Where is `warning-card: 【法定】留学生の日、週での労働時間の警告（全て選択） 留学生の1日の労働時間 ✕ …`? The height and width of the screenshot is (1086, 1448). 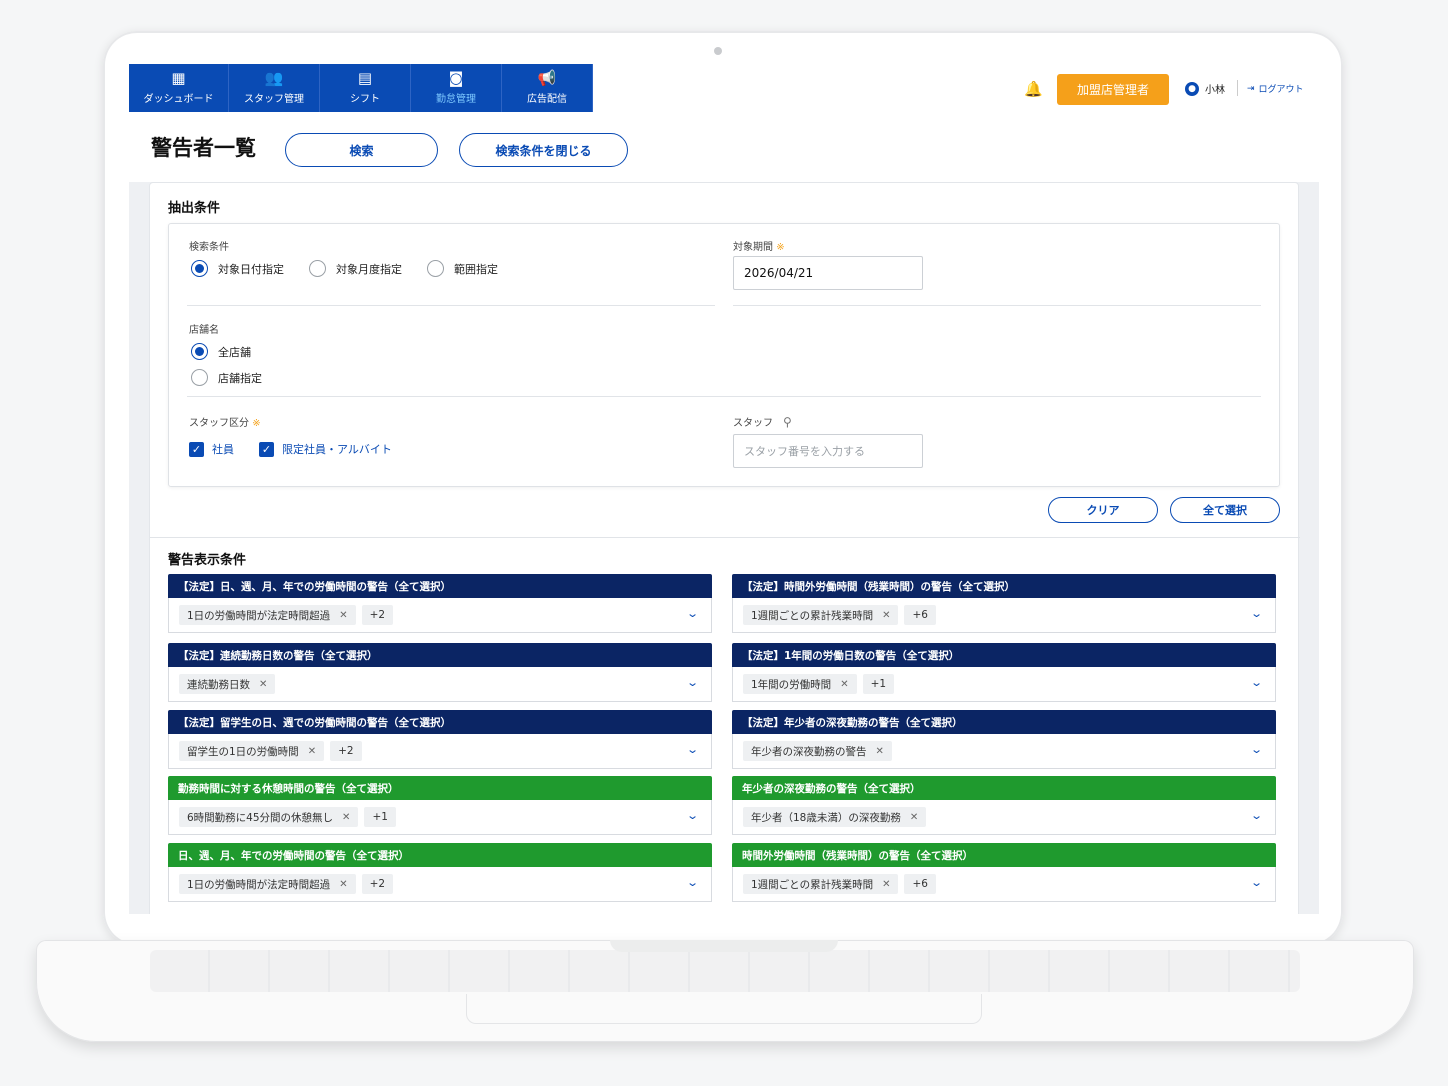
warning-card: 【法定】留学生の日、週での労働時間の警告（全て選択） 留学生の1日の労働時間 ✕ … is located at coordinates (440, 739).